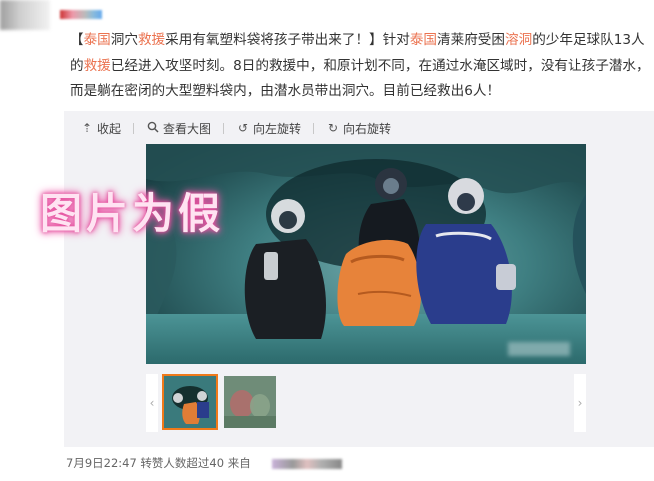  I want to click on post-text-segment: 【, so click(77, 40).